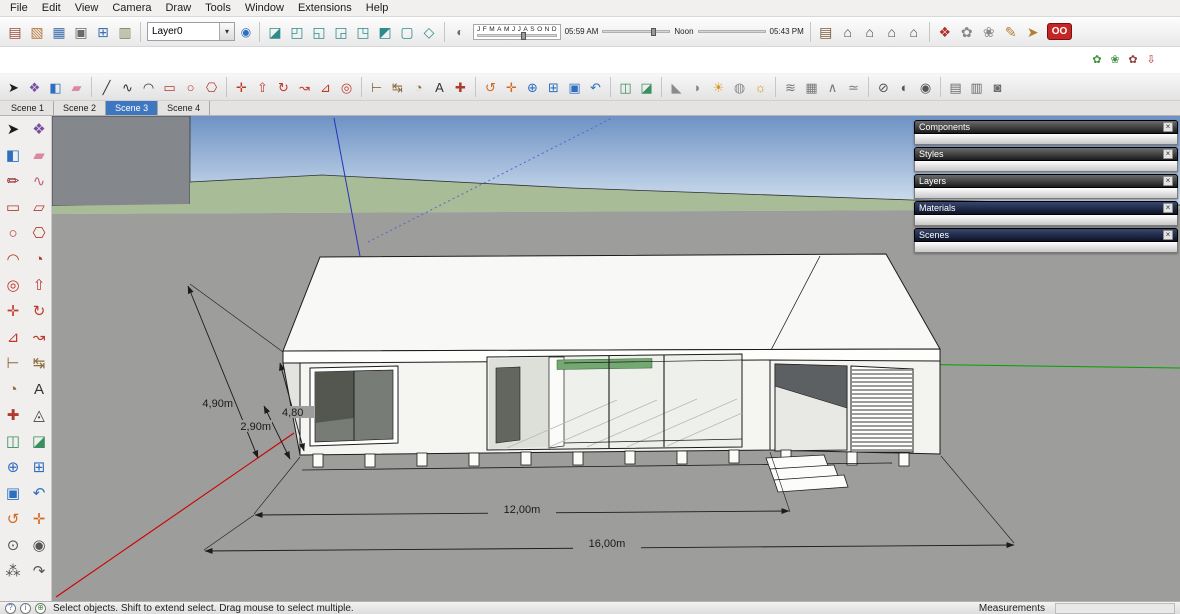 Image resolution: width=1180 pixels, height=614 pixels. I want to click on next-icon: ↷, so click(39, 571).